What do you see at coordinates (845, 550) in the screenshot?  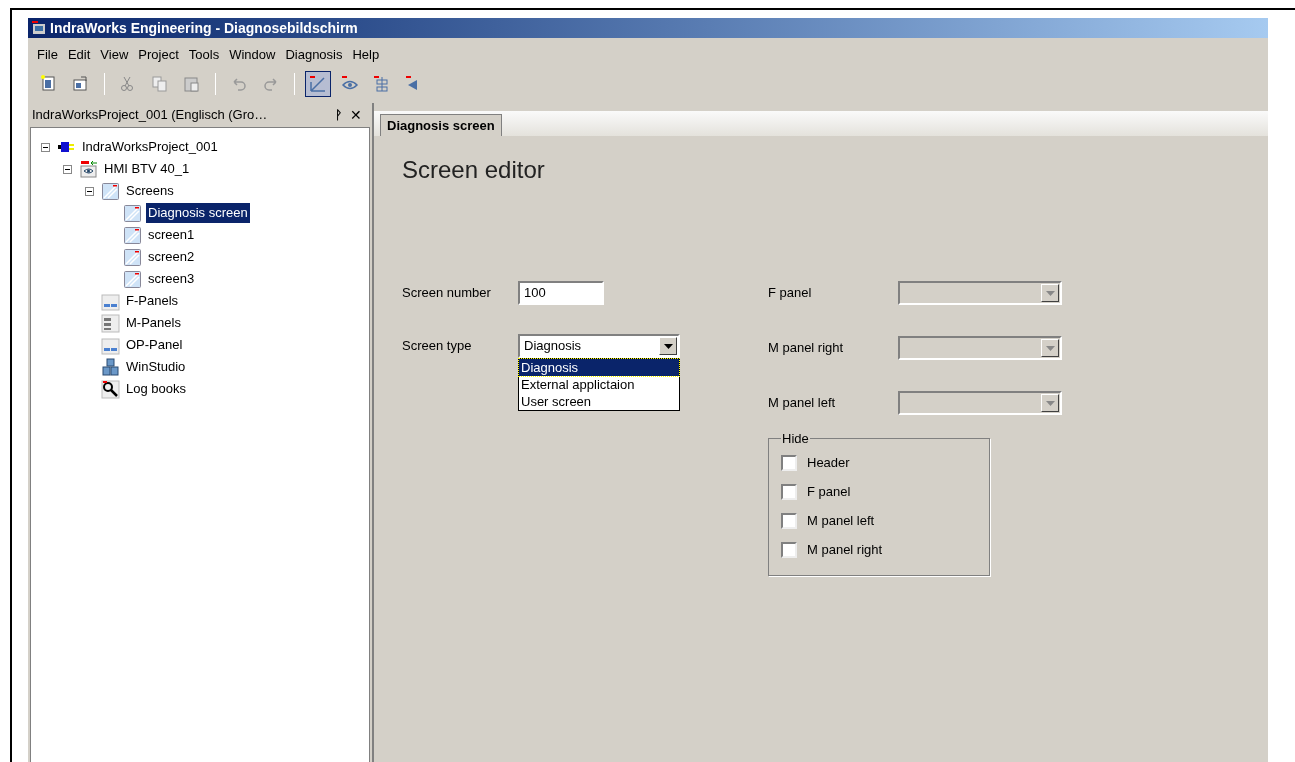 I see `checkbox-label: M panel right` at bounding box center [845, 550].